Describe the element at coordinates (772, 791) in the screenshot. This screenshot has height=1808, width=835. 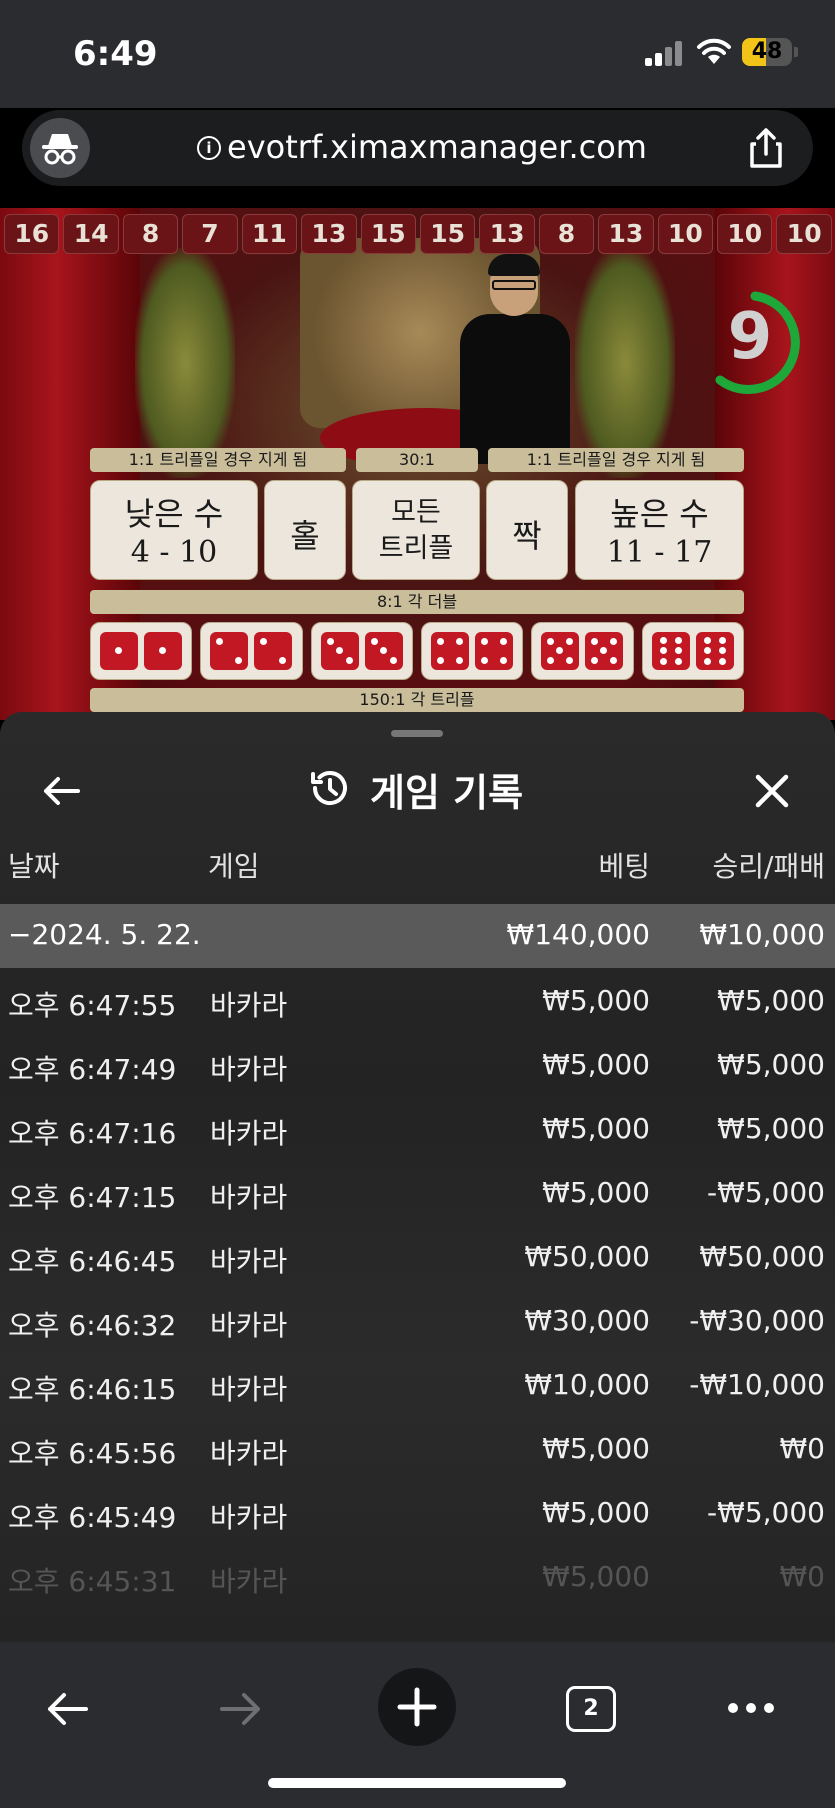
I see `close-icon` at that location.